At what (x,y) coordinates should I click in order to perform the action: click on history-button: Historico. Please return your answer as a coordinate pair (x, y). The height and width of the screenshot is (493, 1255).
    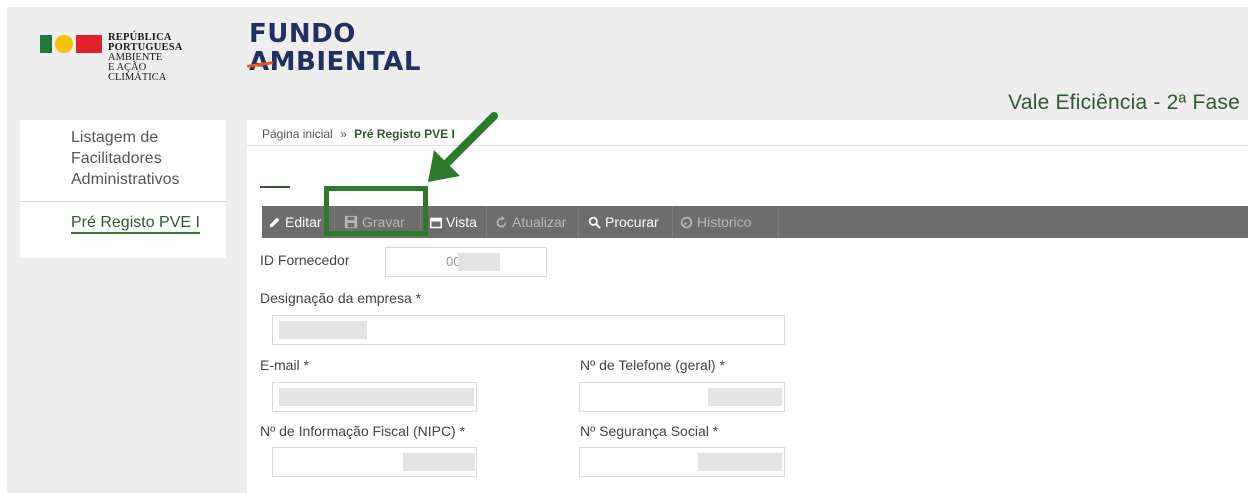
    Looking at the image, I should click on (715, 222).